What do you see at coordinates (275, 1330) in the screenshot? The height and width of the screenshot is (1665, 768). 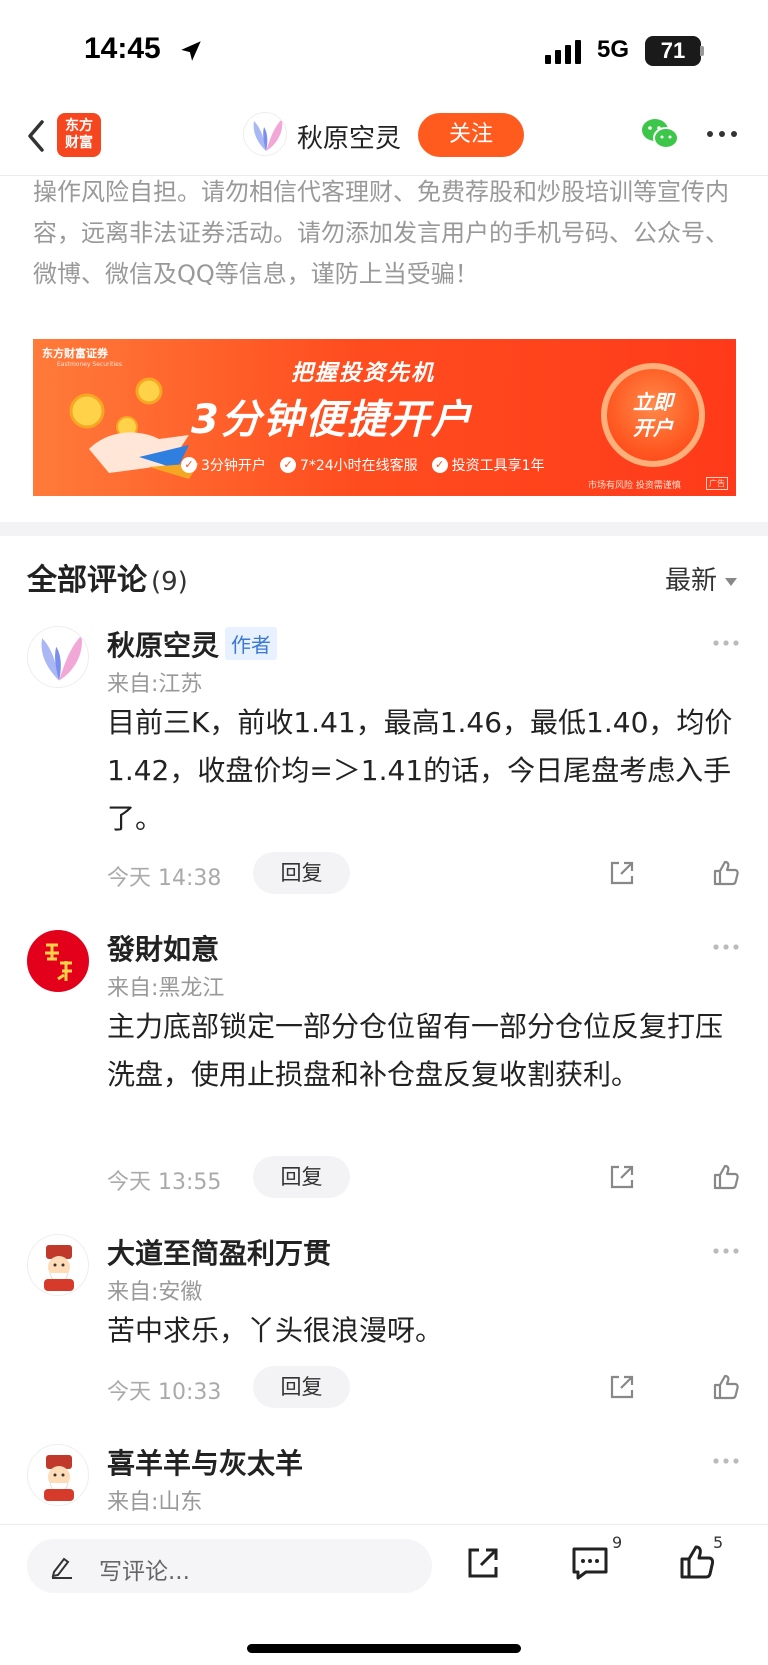 I see `comment-body: 苦中求乐，丫头很浪漫呀。` at bounding box center [275, 1330].